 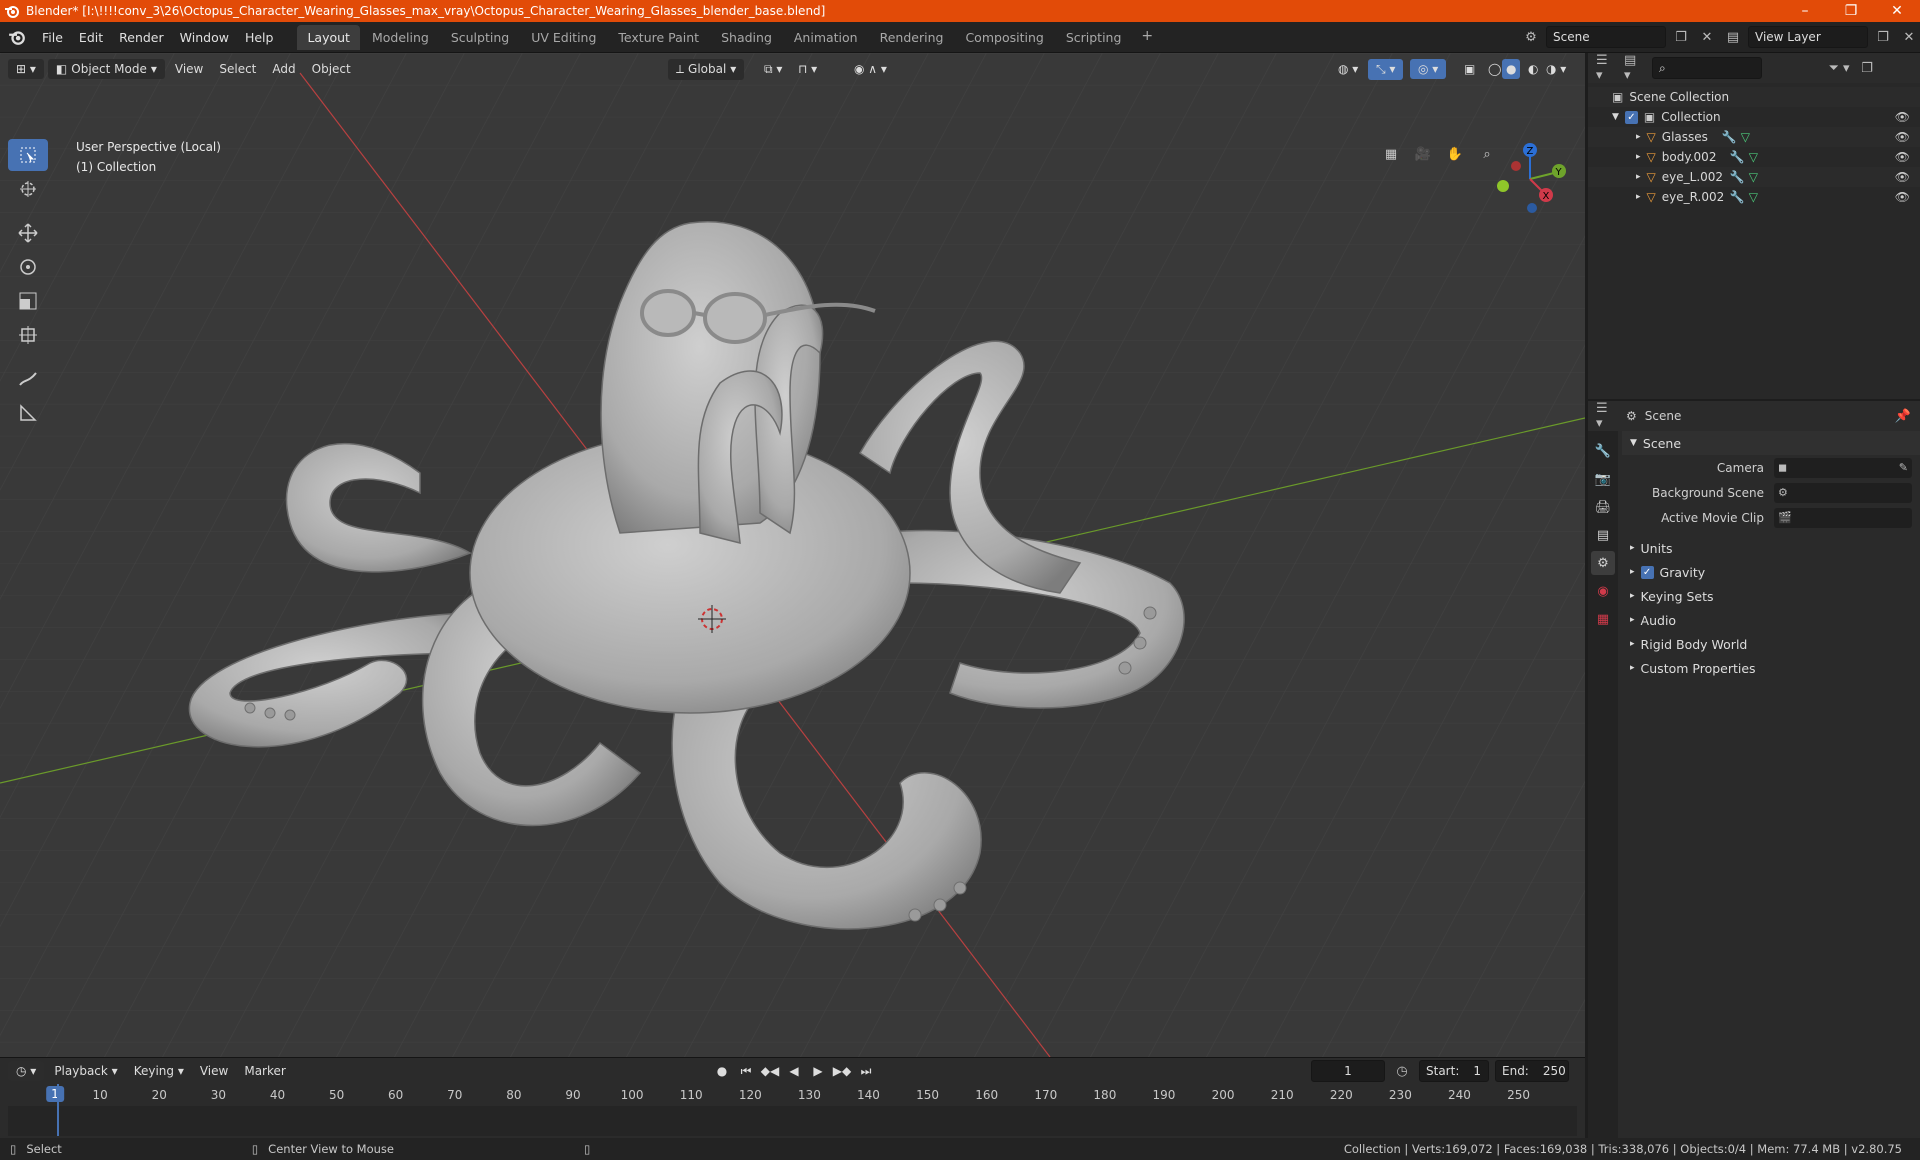 What do you see at coordinates (1348, 1071) in the screenshot?
I see `current-frame-field: 1` at bounding box center [1348, 1071].